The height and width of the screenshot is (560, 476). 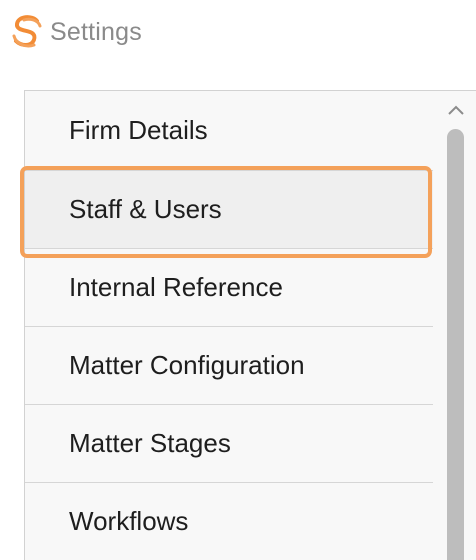 I want to click on menu-item-label: Matter Configuration, so click(x=187, y=365).